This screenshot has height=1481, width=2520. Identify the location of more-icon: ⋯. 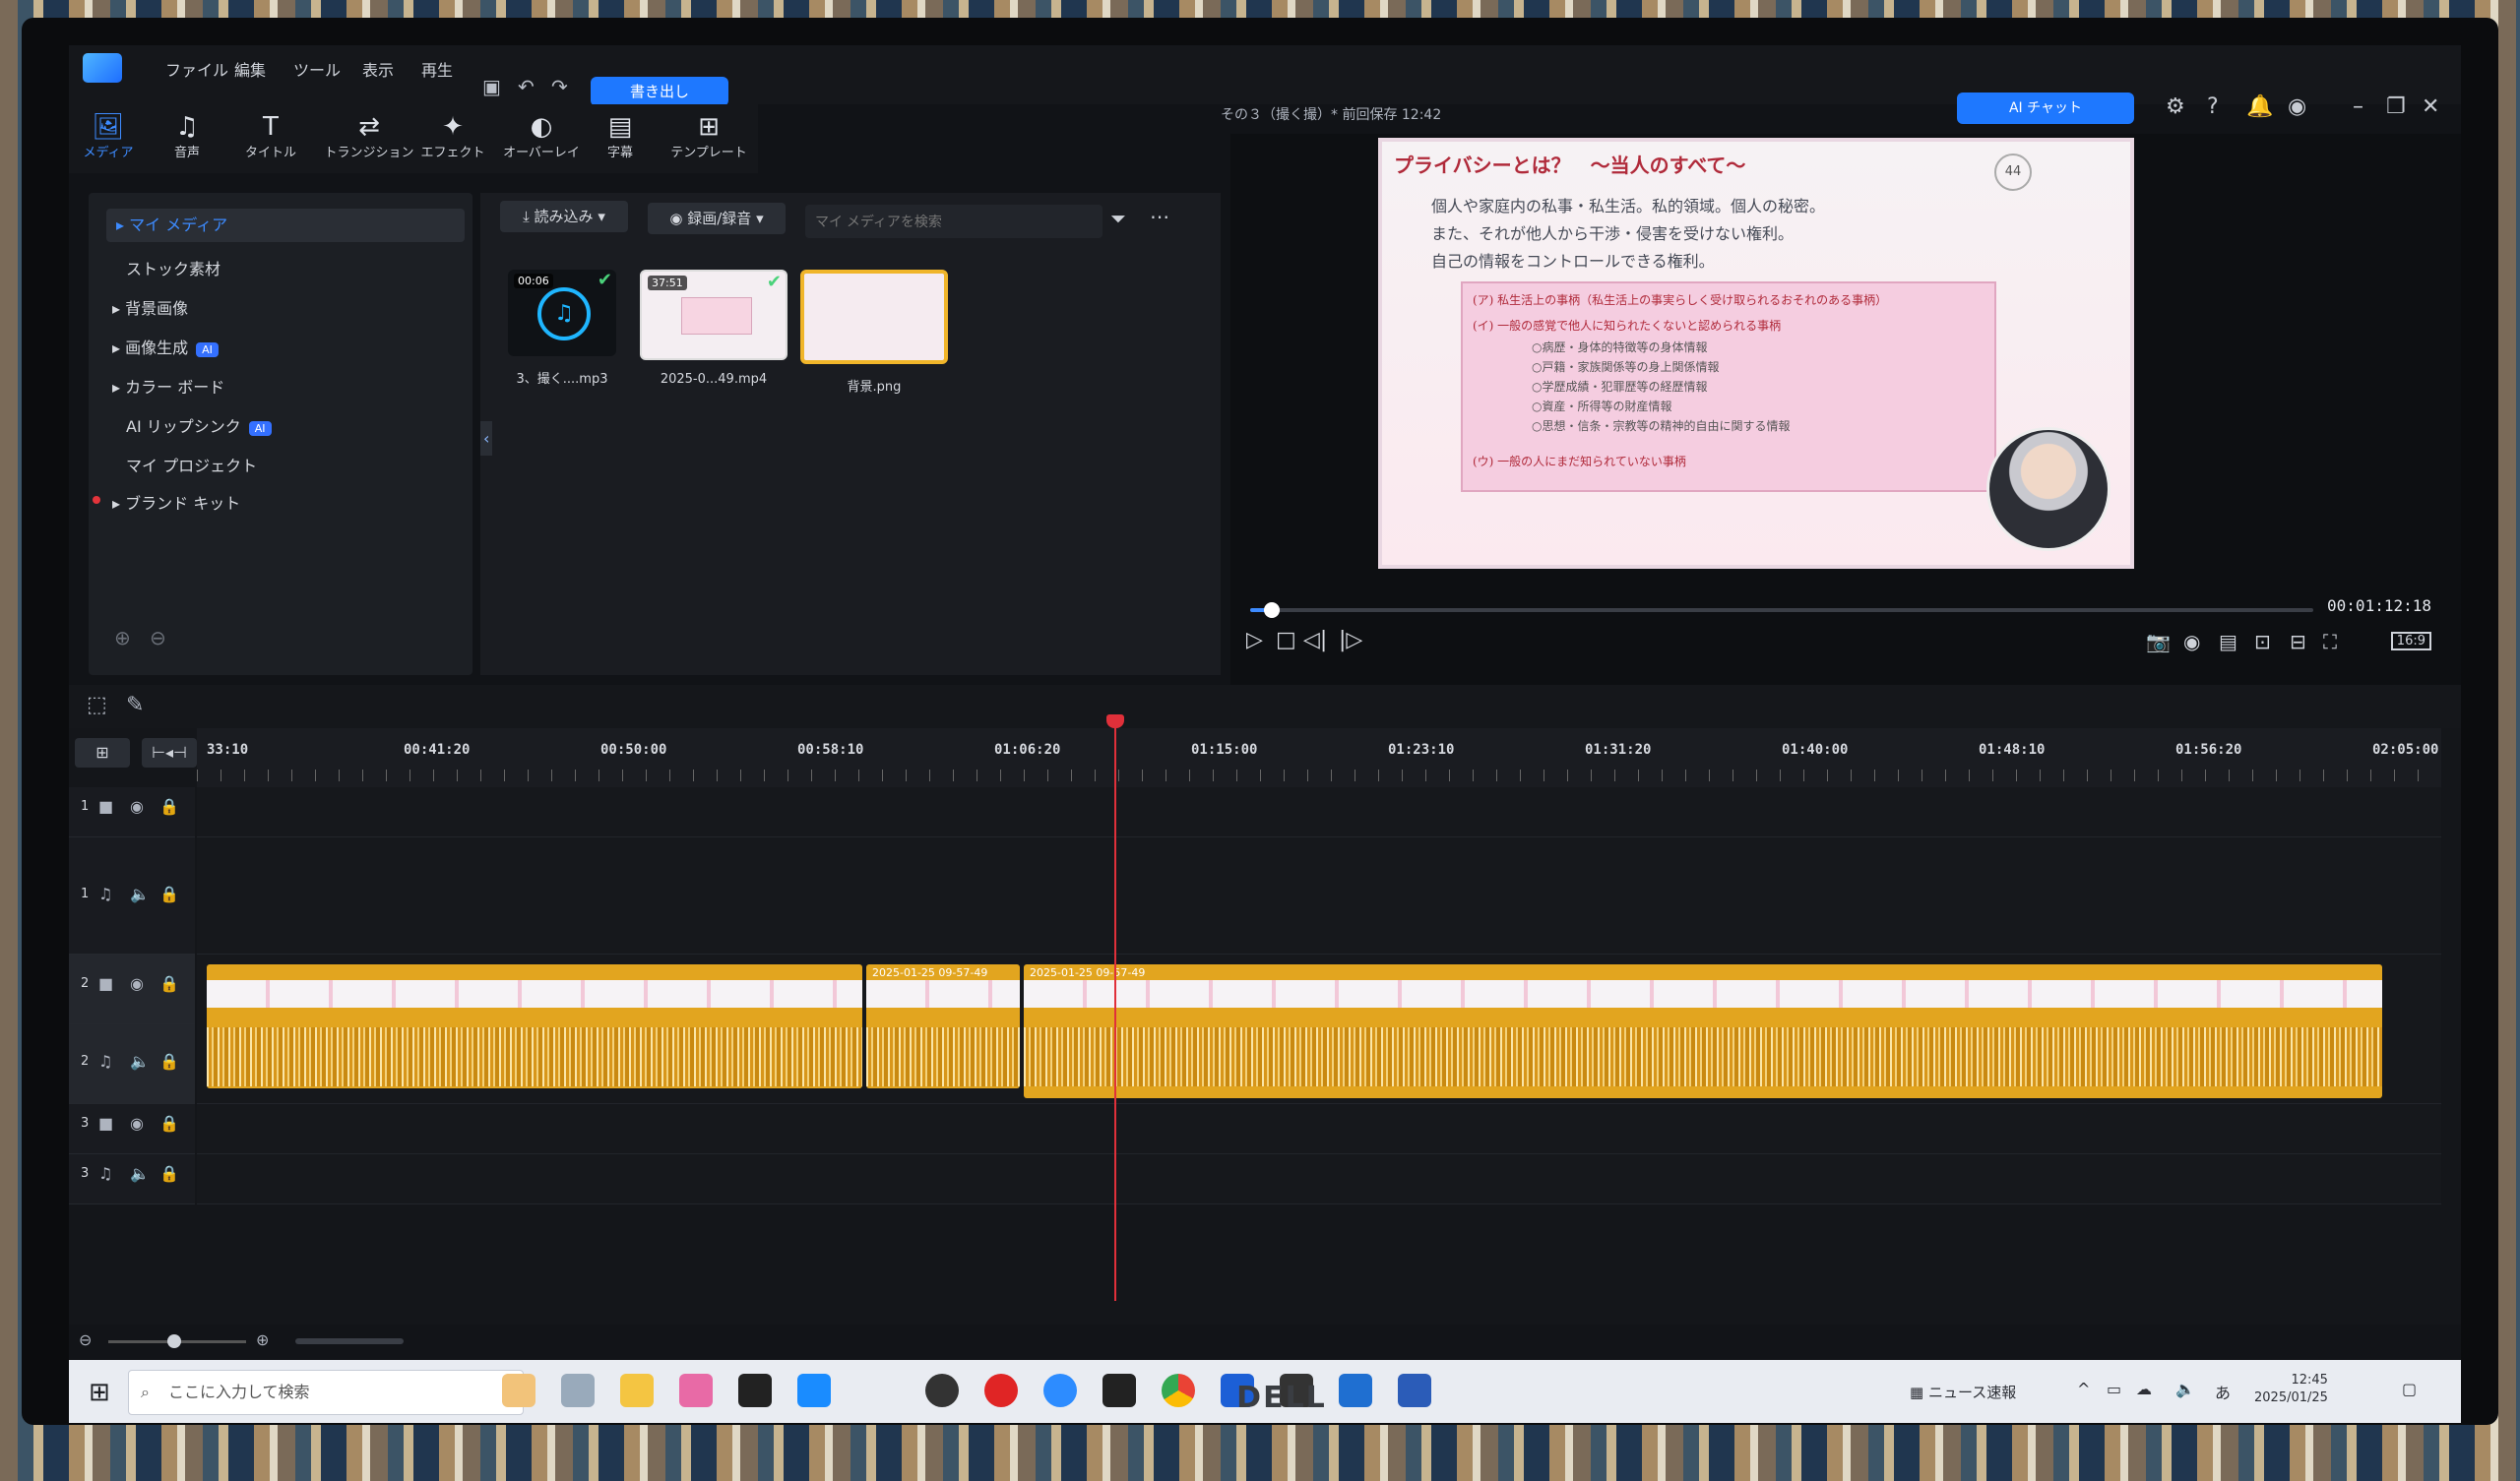
(1159, 216).